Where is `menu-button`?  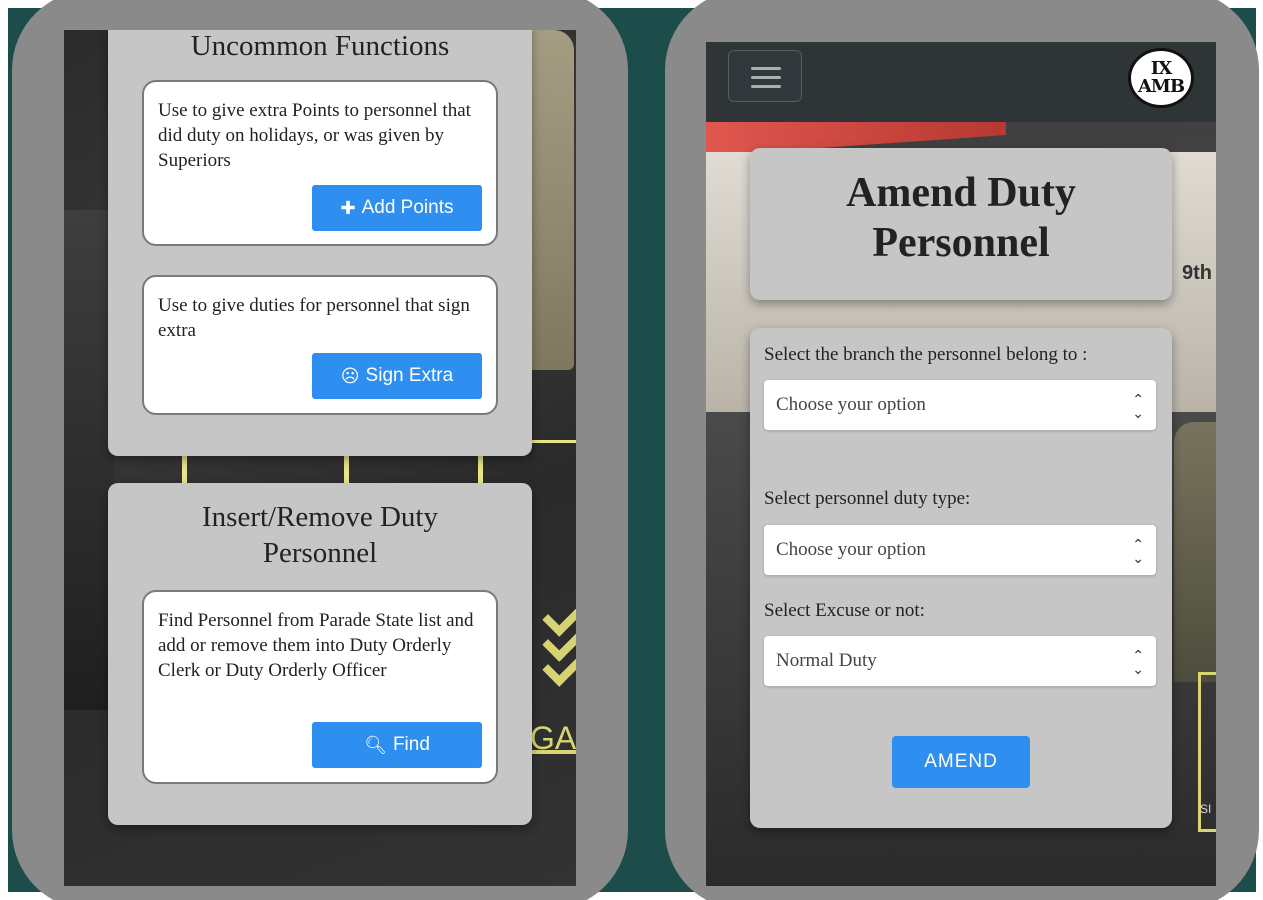
menu-button is located at coordinates (765, 76).